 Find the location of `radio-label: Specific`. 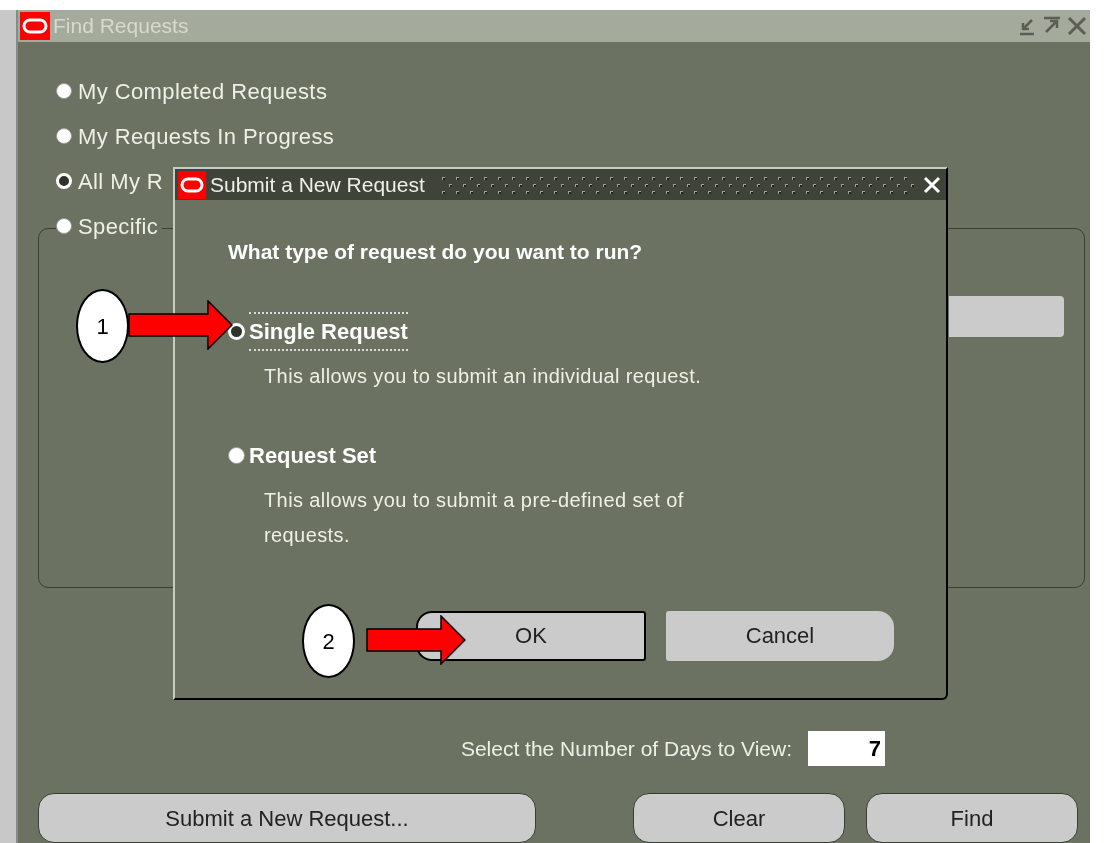

radio-label: Specific is located at coordinates (118, 226).